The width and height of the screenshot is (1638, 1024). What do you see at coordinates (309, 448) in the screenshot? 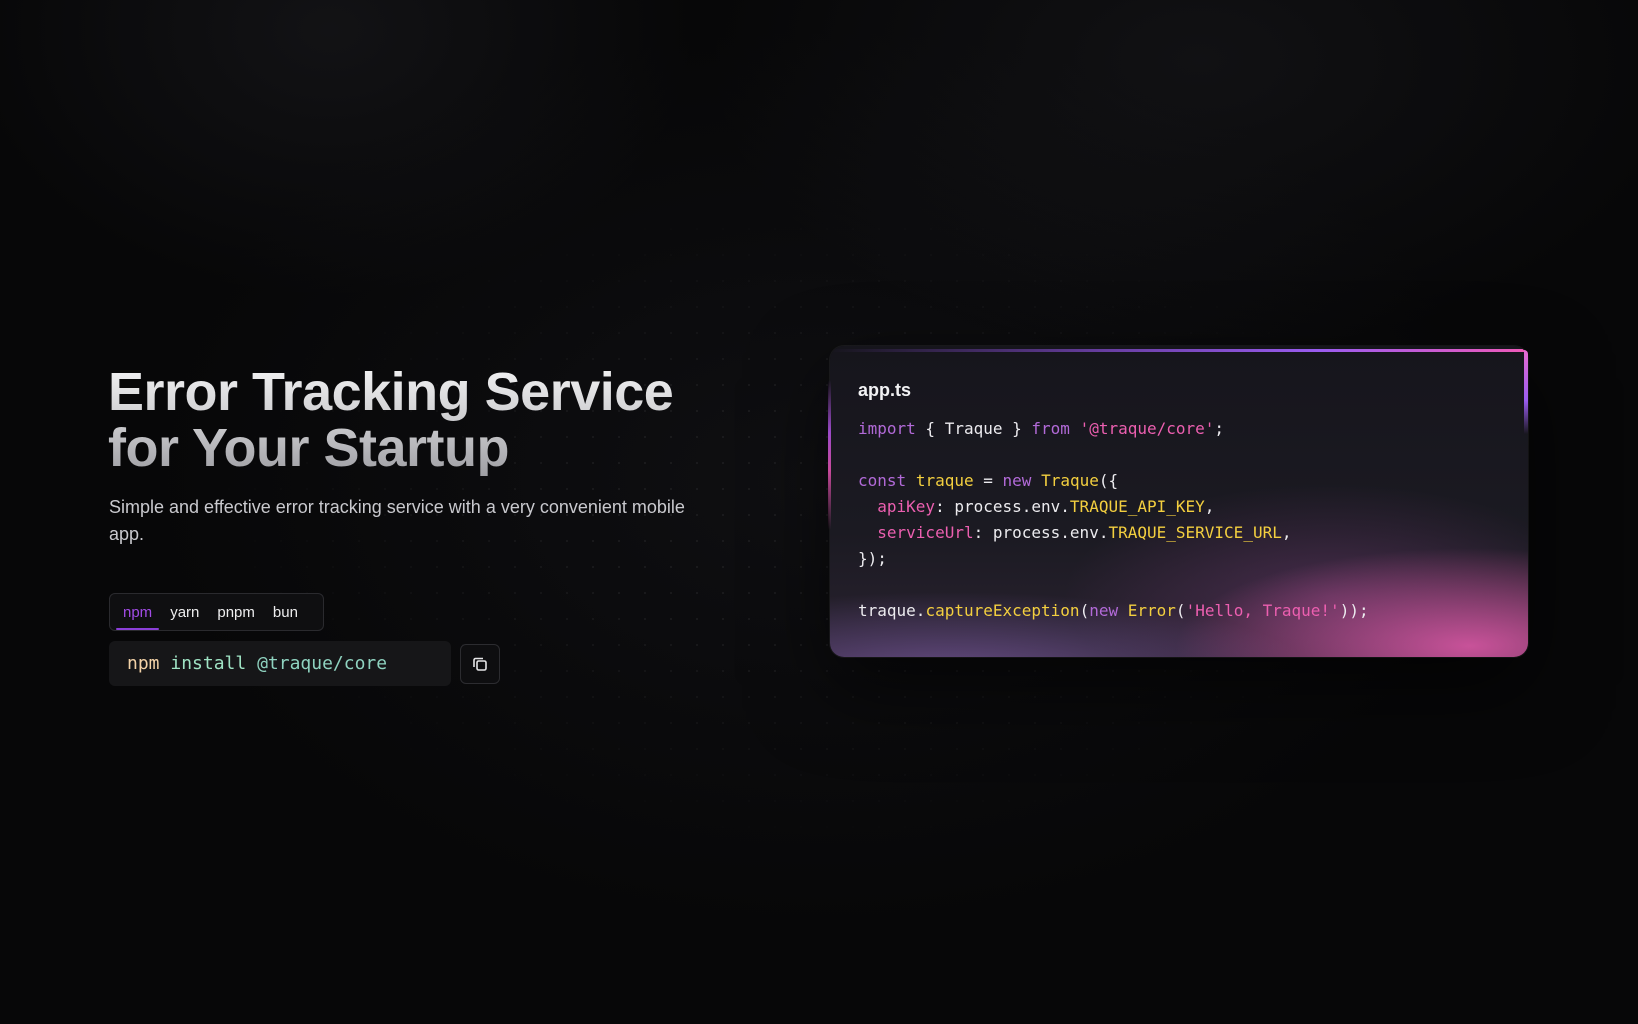
I see `hero-title-line-2: for Your Startup` at bounding box center [309, 448].